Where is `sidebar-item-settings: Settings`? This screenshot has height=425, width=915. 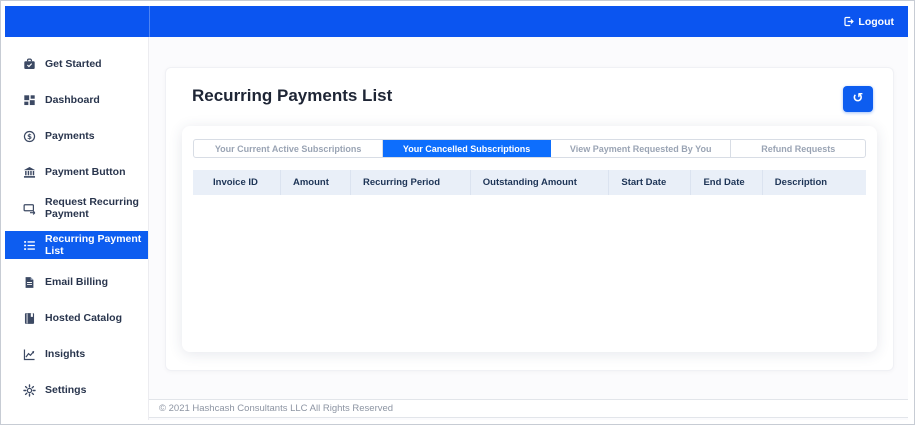
sidebar-item-settings: Settings is located at coordinates (76, 390).